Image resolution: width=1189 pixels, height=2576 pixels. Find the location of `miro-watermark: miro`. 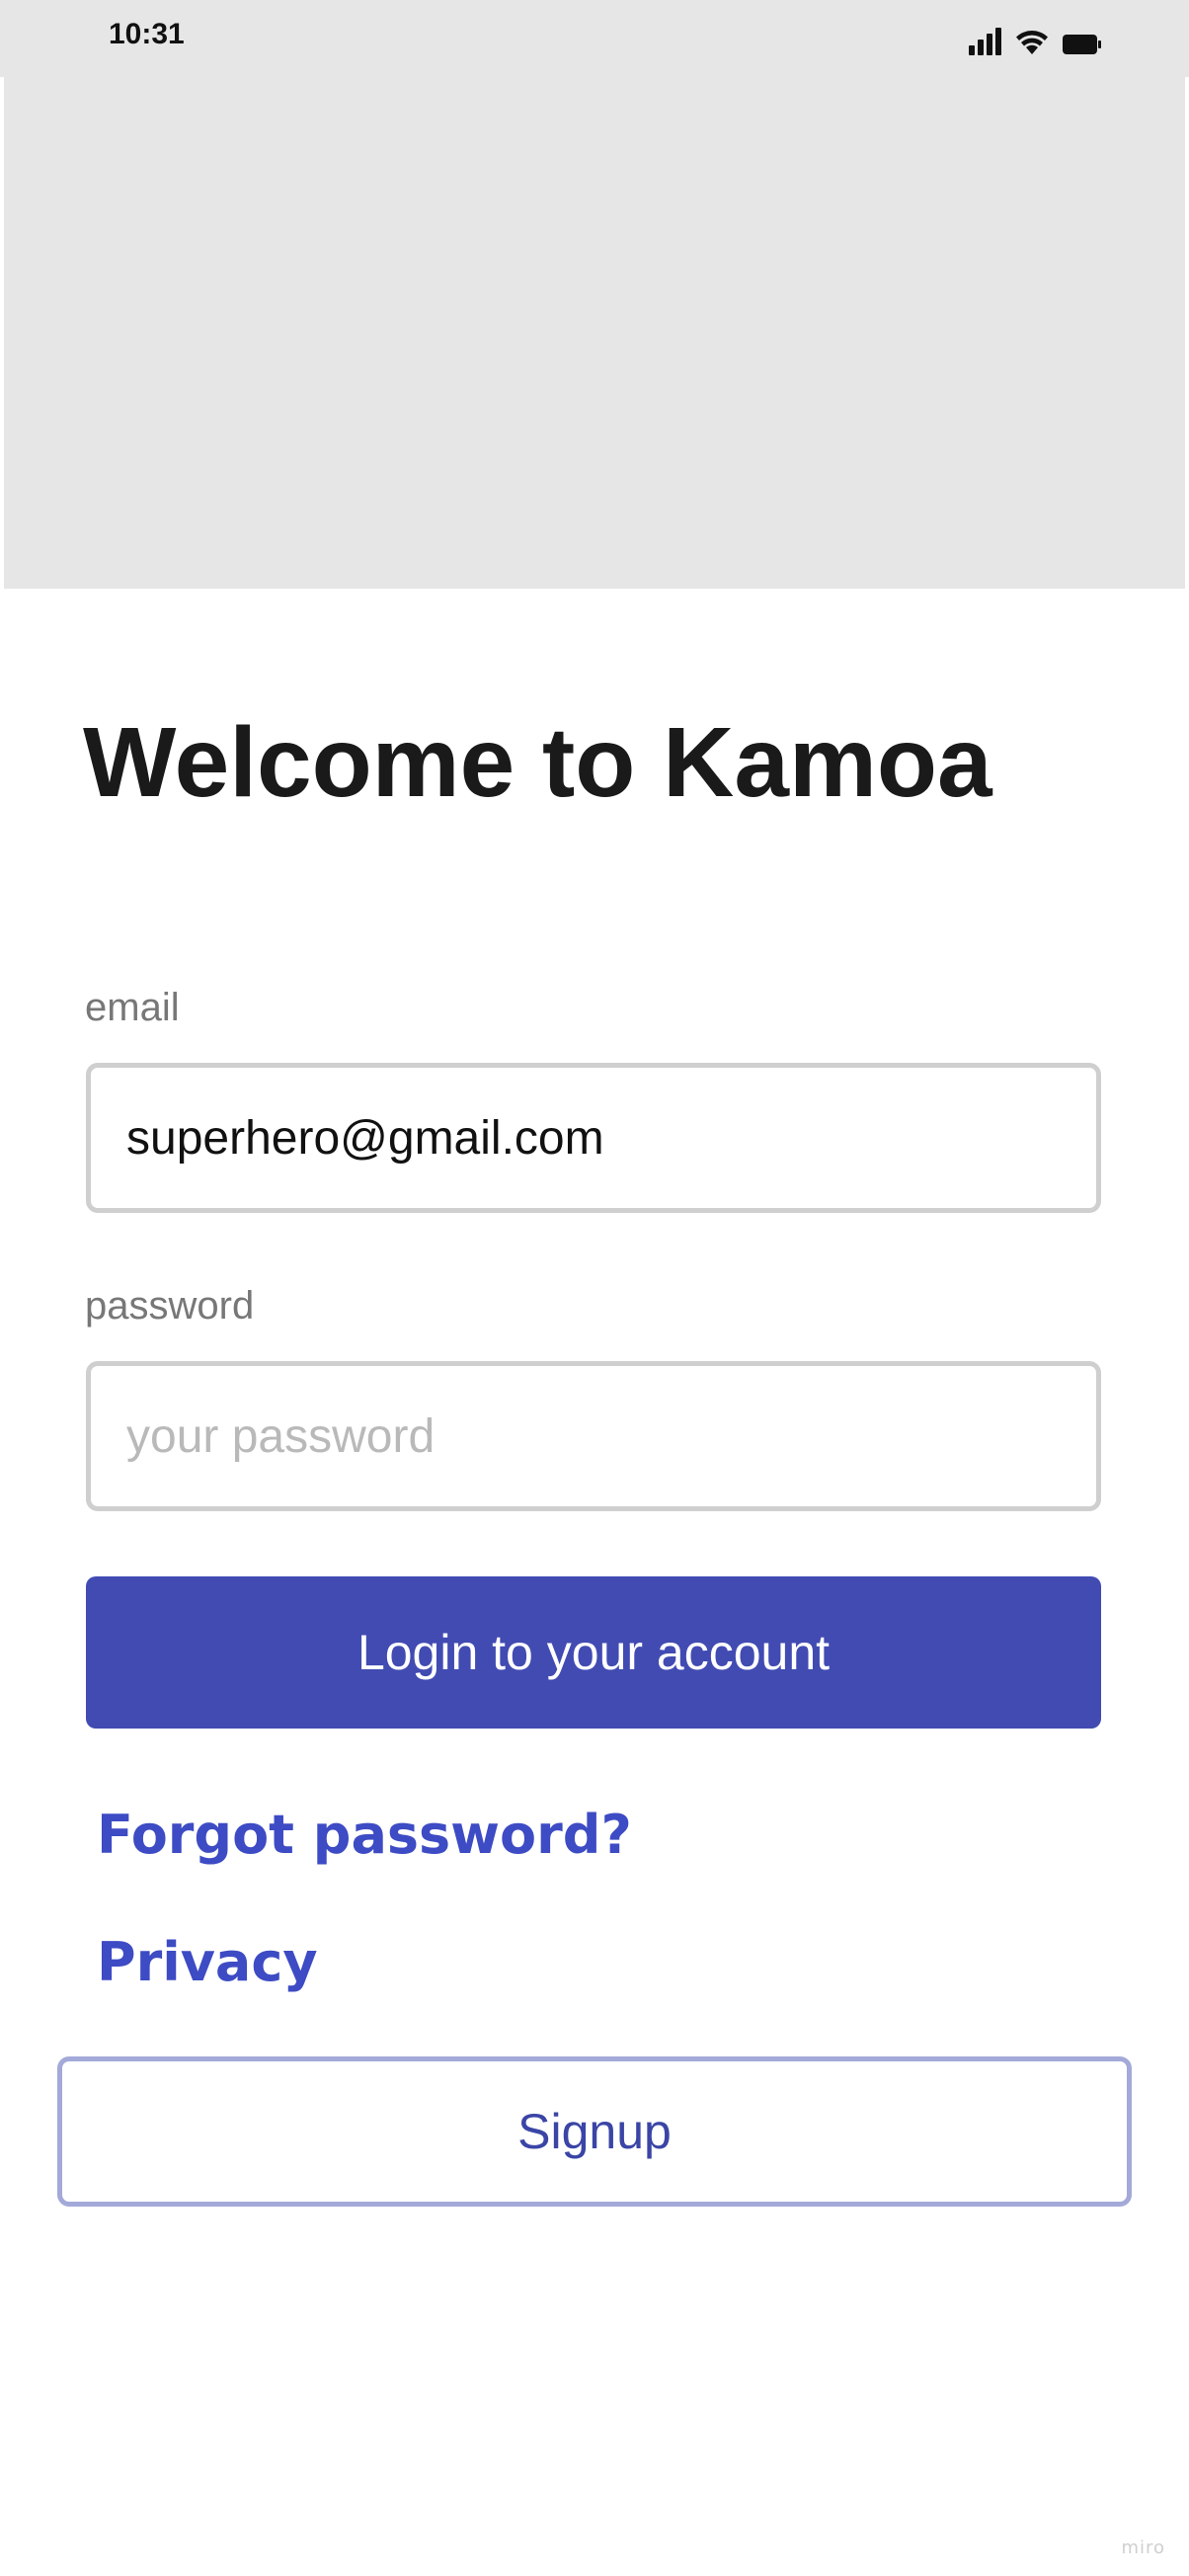

miro-watermark: miro is located at coordinates (1143, 2547).